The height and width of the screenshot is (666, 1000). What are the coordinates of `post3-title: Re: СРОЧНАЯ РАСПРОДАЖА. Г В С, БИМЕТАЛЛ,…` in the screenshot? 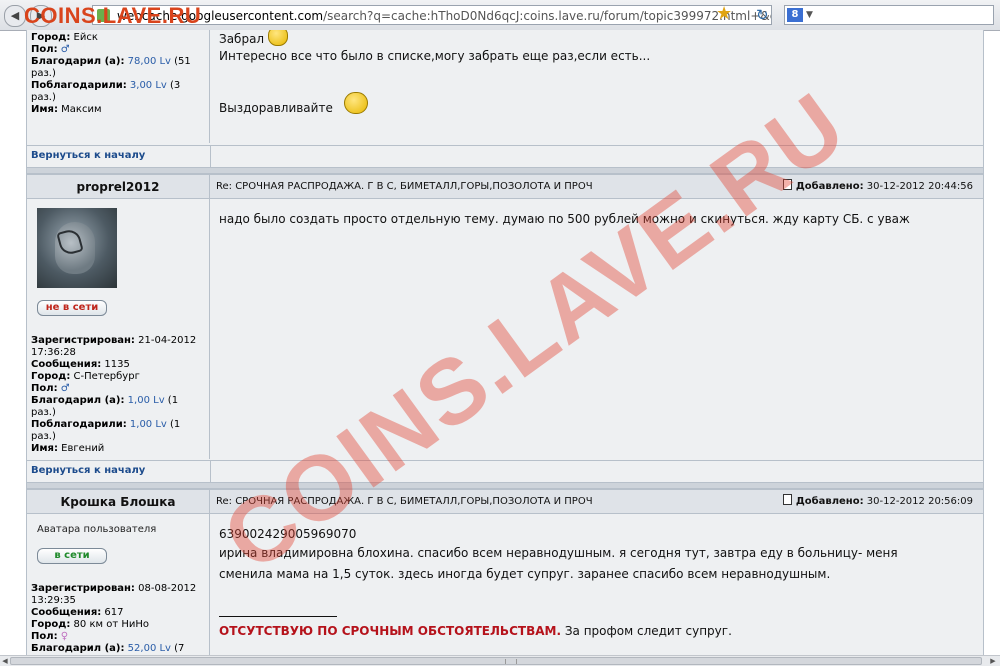 It's located at (404, 502).